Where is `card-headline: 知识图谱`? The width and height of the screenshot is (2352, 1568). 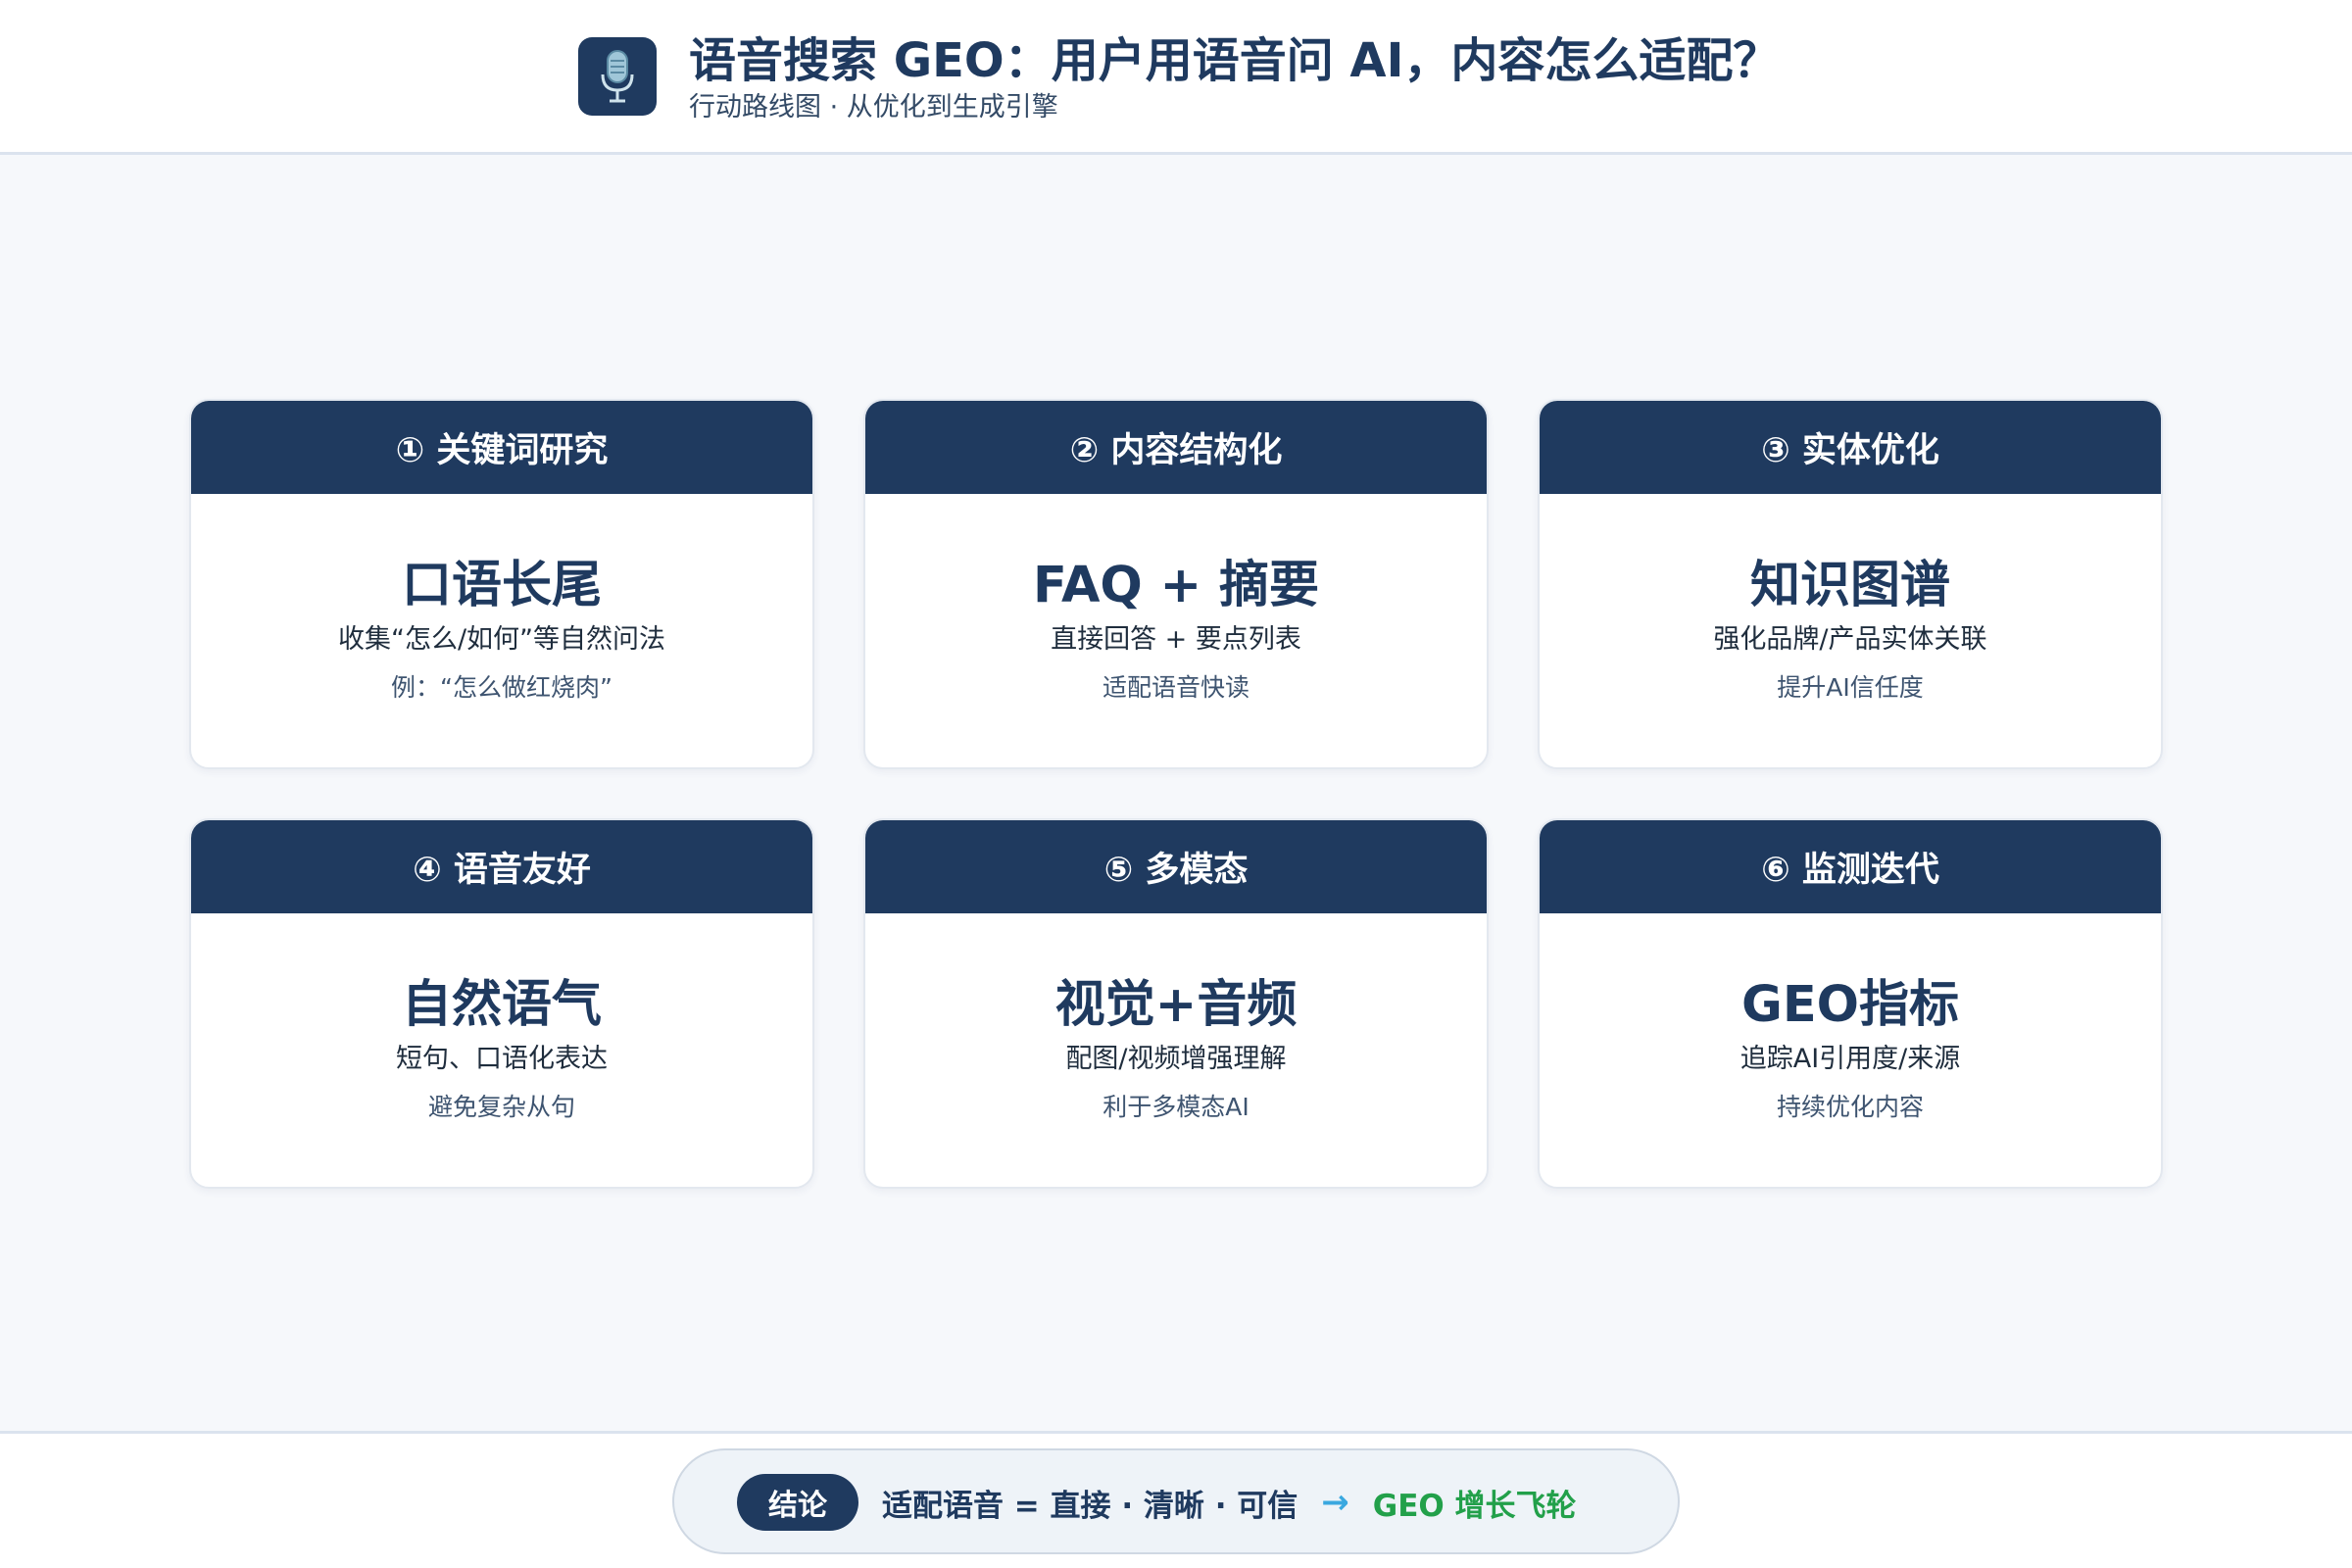
card-headline: 知识图谱 is located at coordinates (1849, 585).